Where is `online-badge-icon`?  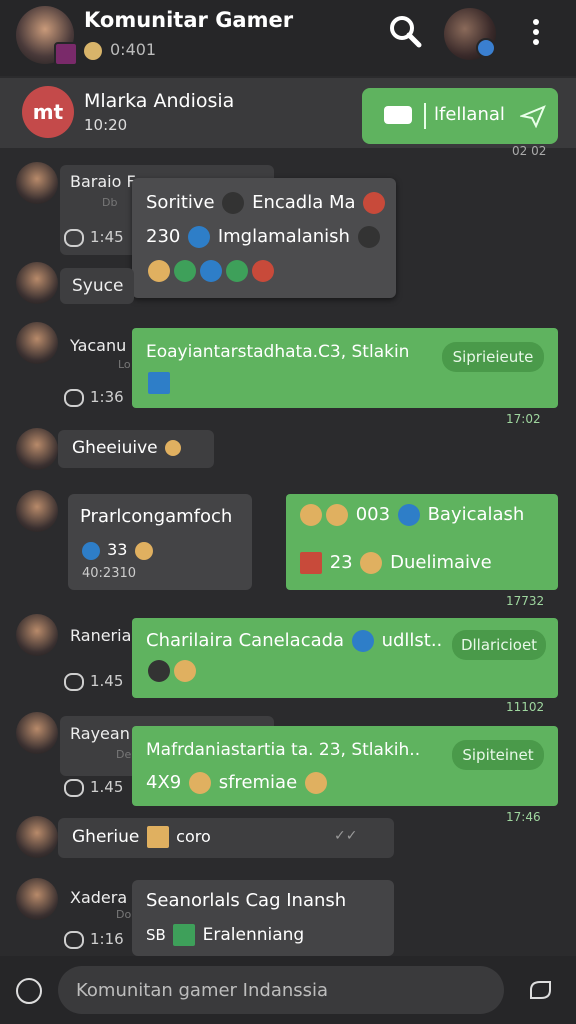
online-badge-icon is located at coordinates (486, 48).